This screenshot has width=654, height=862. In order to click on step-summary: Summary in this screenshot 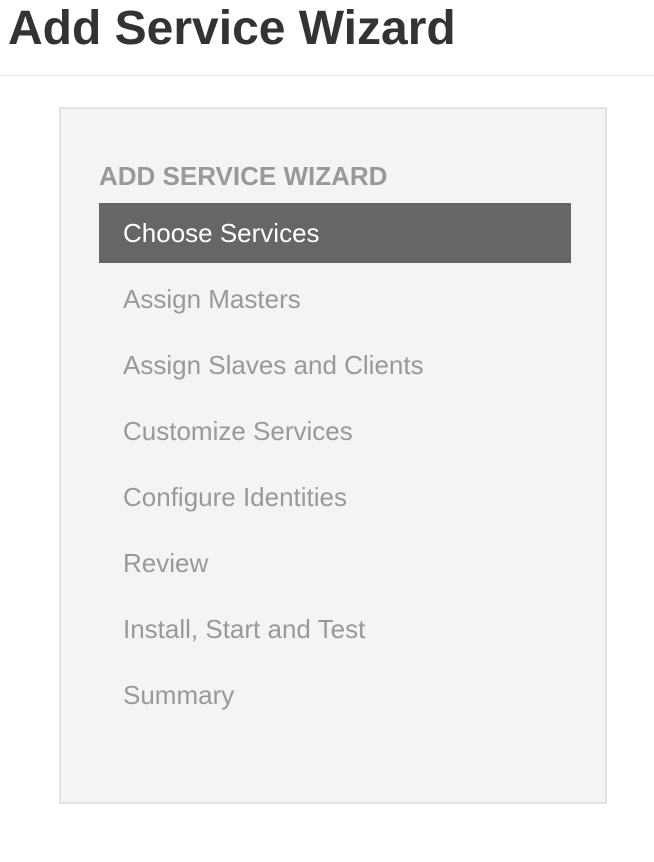, I will do `click(335, 695)`.